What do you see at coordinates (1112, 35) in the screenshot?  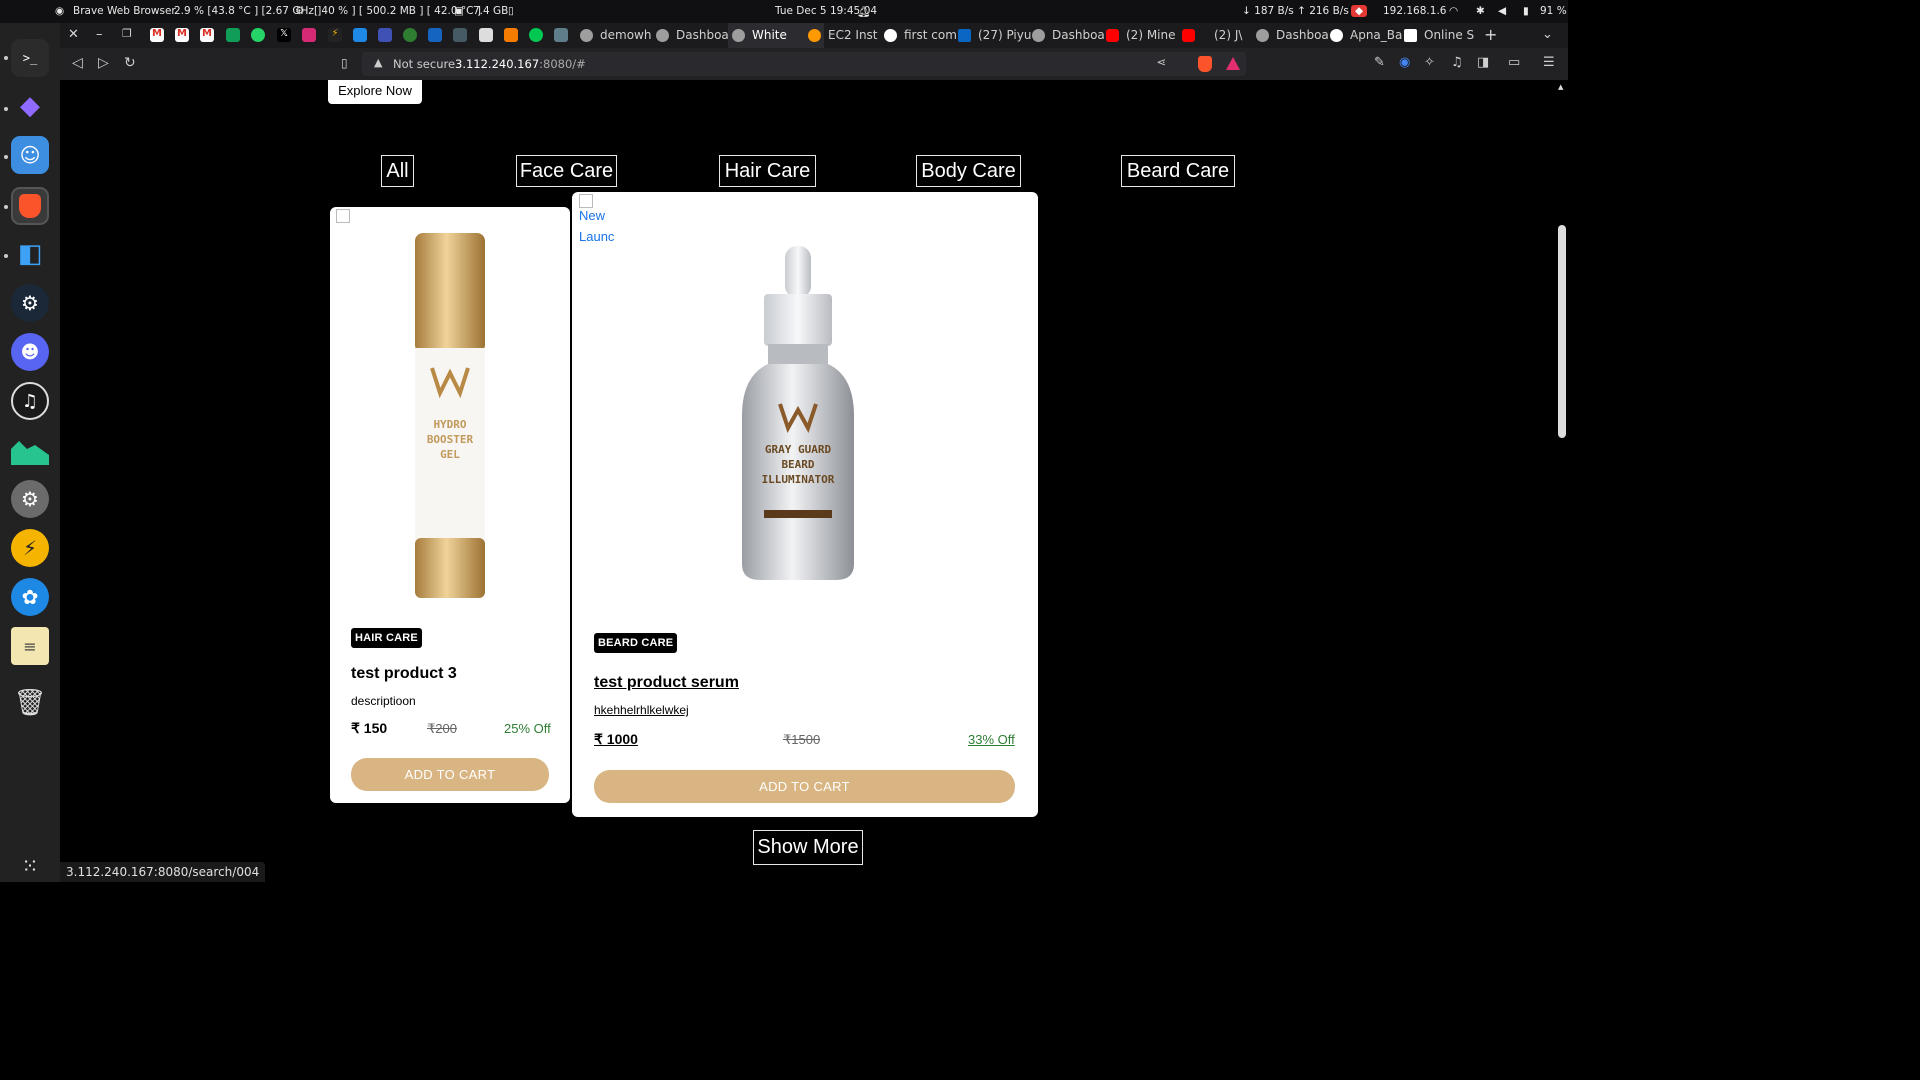 I see `youtube-icon` at bounding box center [1112, 35].